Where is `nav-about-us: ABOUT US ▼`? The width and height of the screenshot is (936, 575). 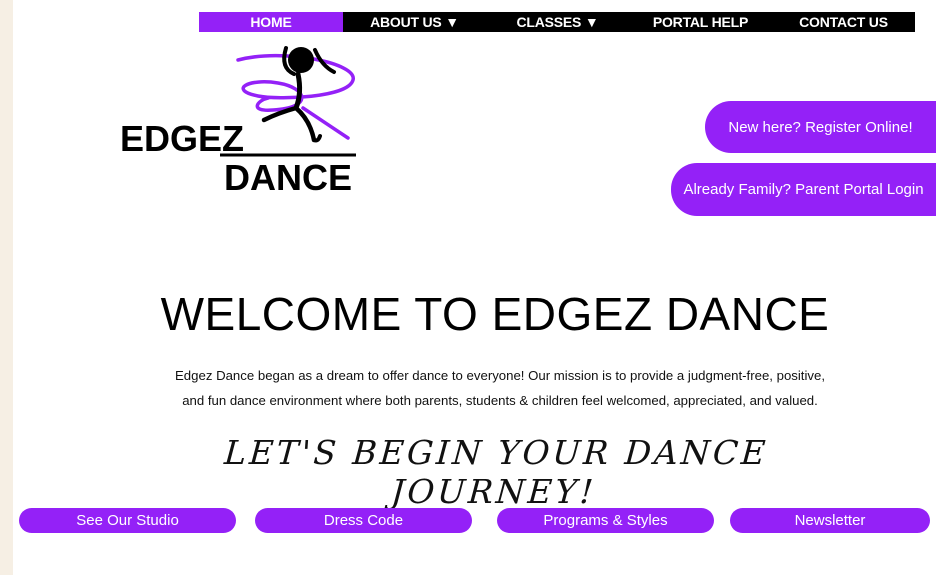 nav-about-us: ABOUT US ▼ is located at coordinates (414, 22).